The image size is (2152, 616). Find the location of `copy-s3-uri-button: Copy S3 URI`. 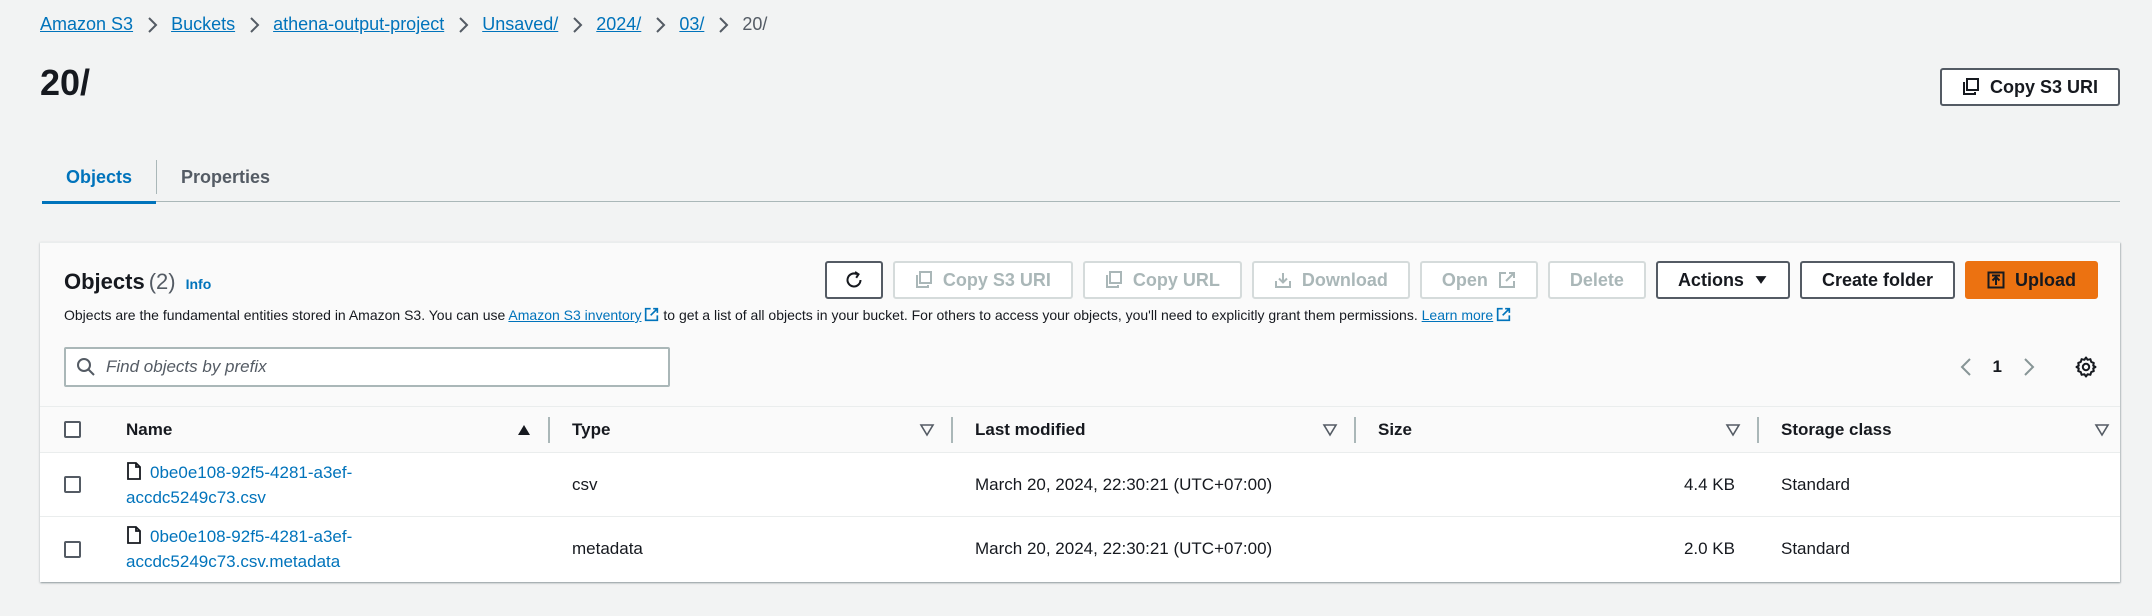

copy-s3-uri-button: Copy S3 URI is located at coordinates (2029, 87).